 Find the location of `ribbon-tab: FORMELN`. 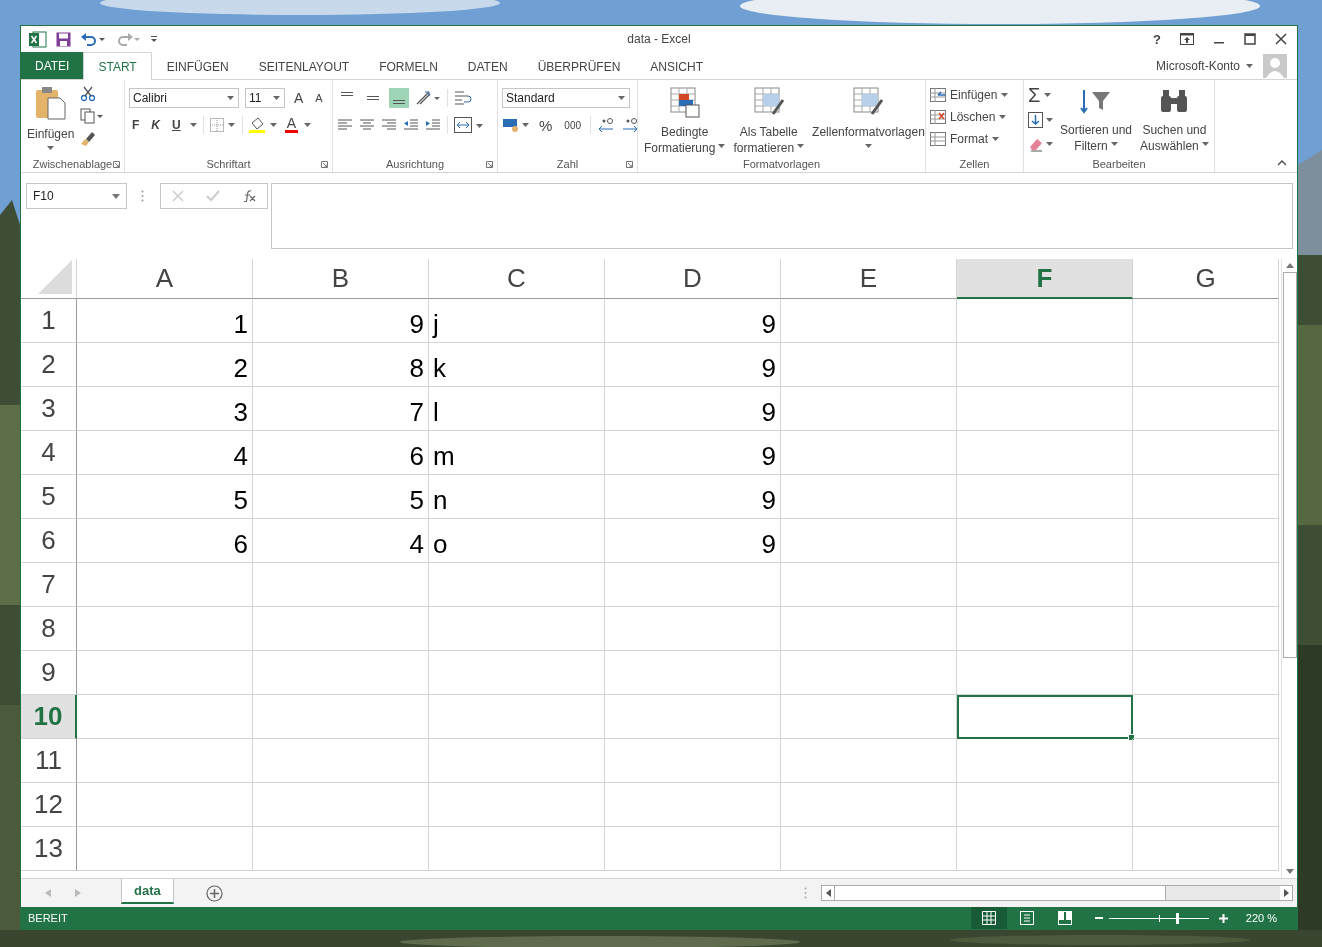

ribbon-tab: FORMELN is located at coordinates (408, 66).